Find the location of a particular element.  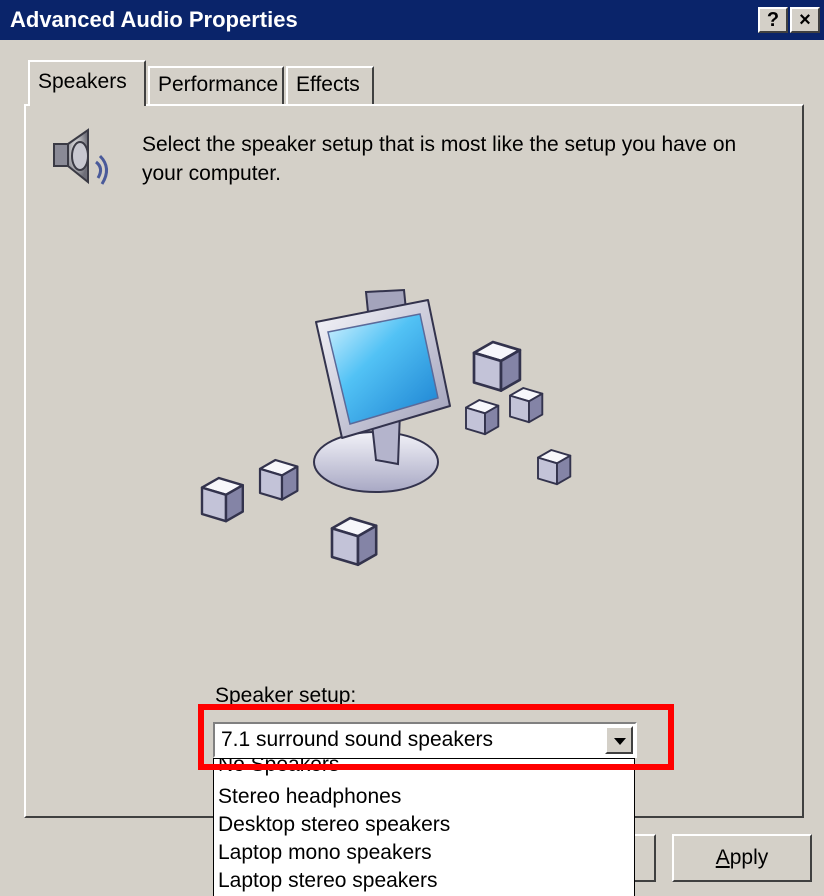

close-button: × is located at coordinates (805, 20).